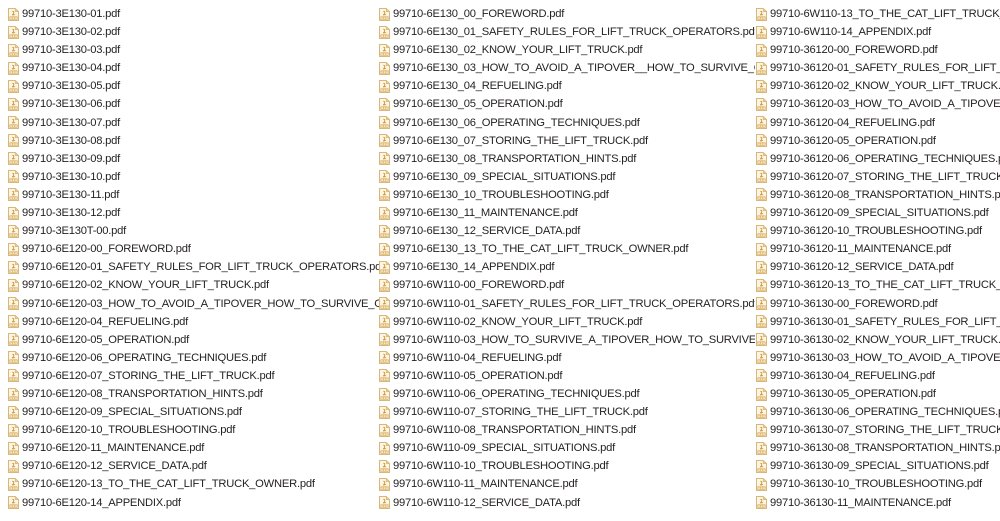  Describe the element at coordinates (194, 68) in the screenshot. I see `file-list-item: 99710-3E130-04.pdf` at that location.